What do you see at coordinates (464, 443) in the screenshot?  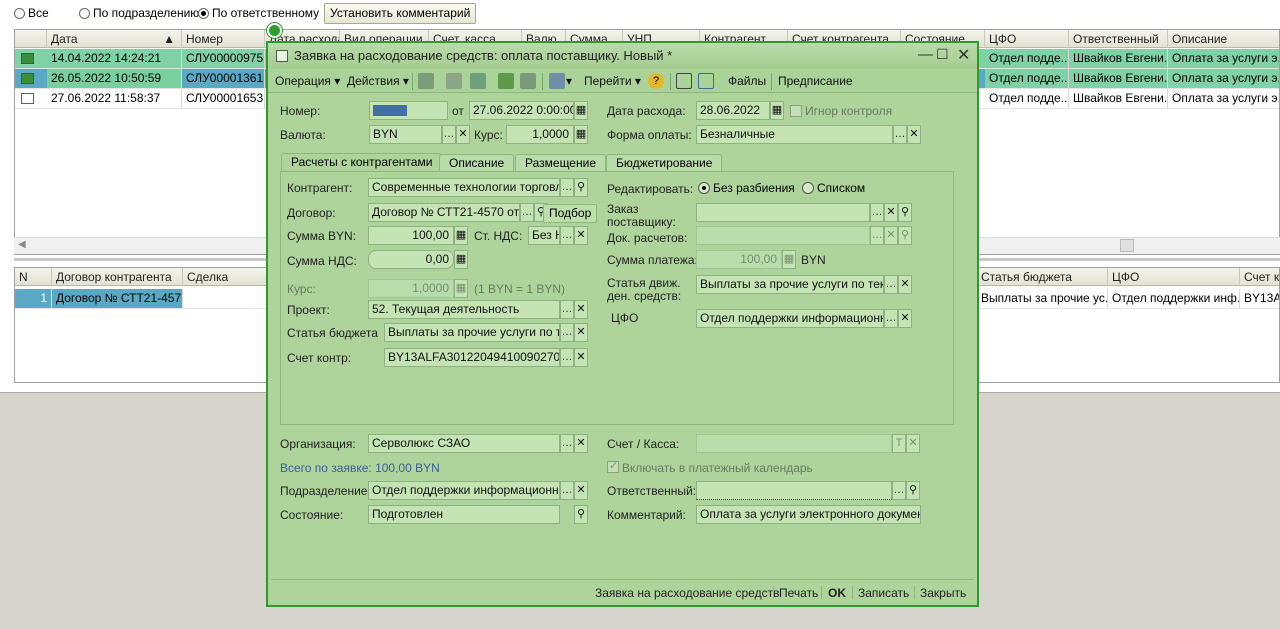 I see `organization-field: Серволюкс СЗАО` at bounding box center [464, 443].